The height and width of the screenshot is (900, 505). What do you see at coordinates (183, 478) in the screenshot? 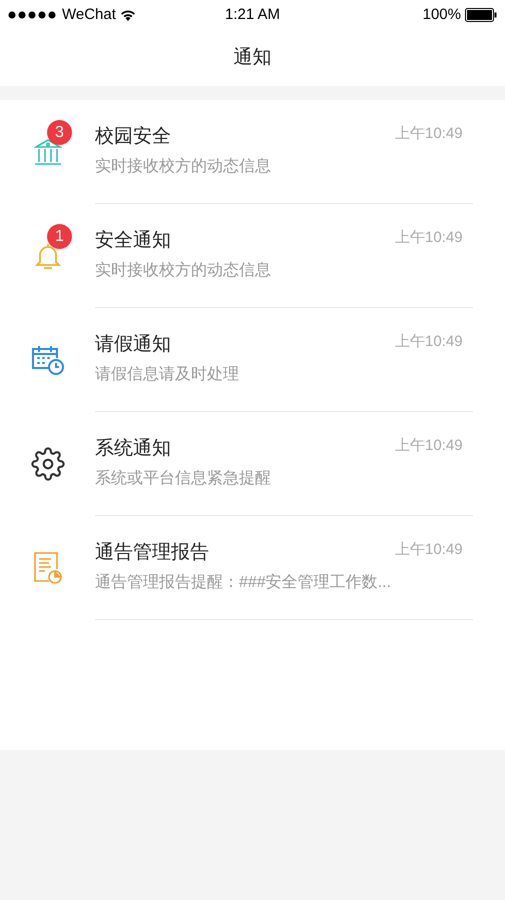
I see `item-subtitle: 系统或平台信息紧急提醒` at bounding box center [183, 478].